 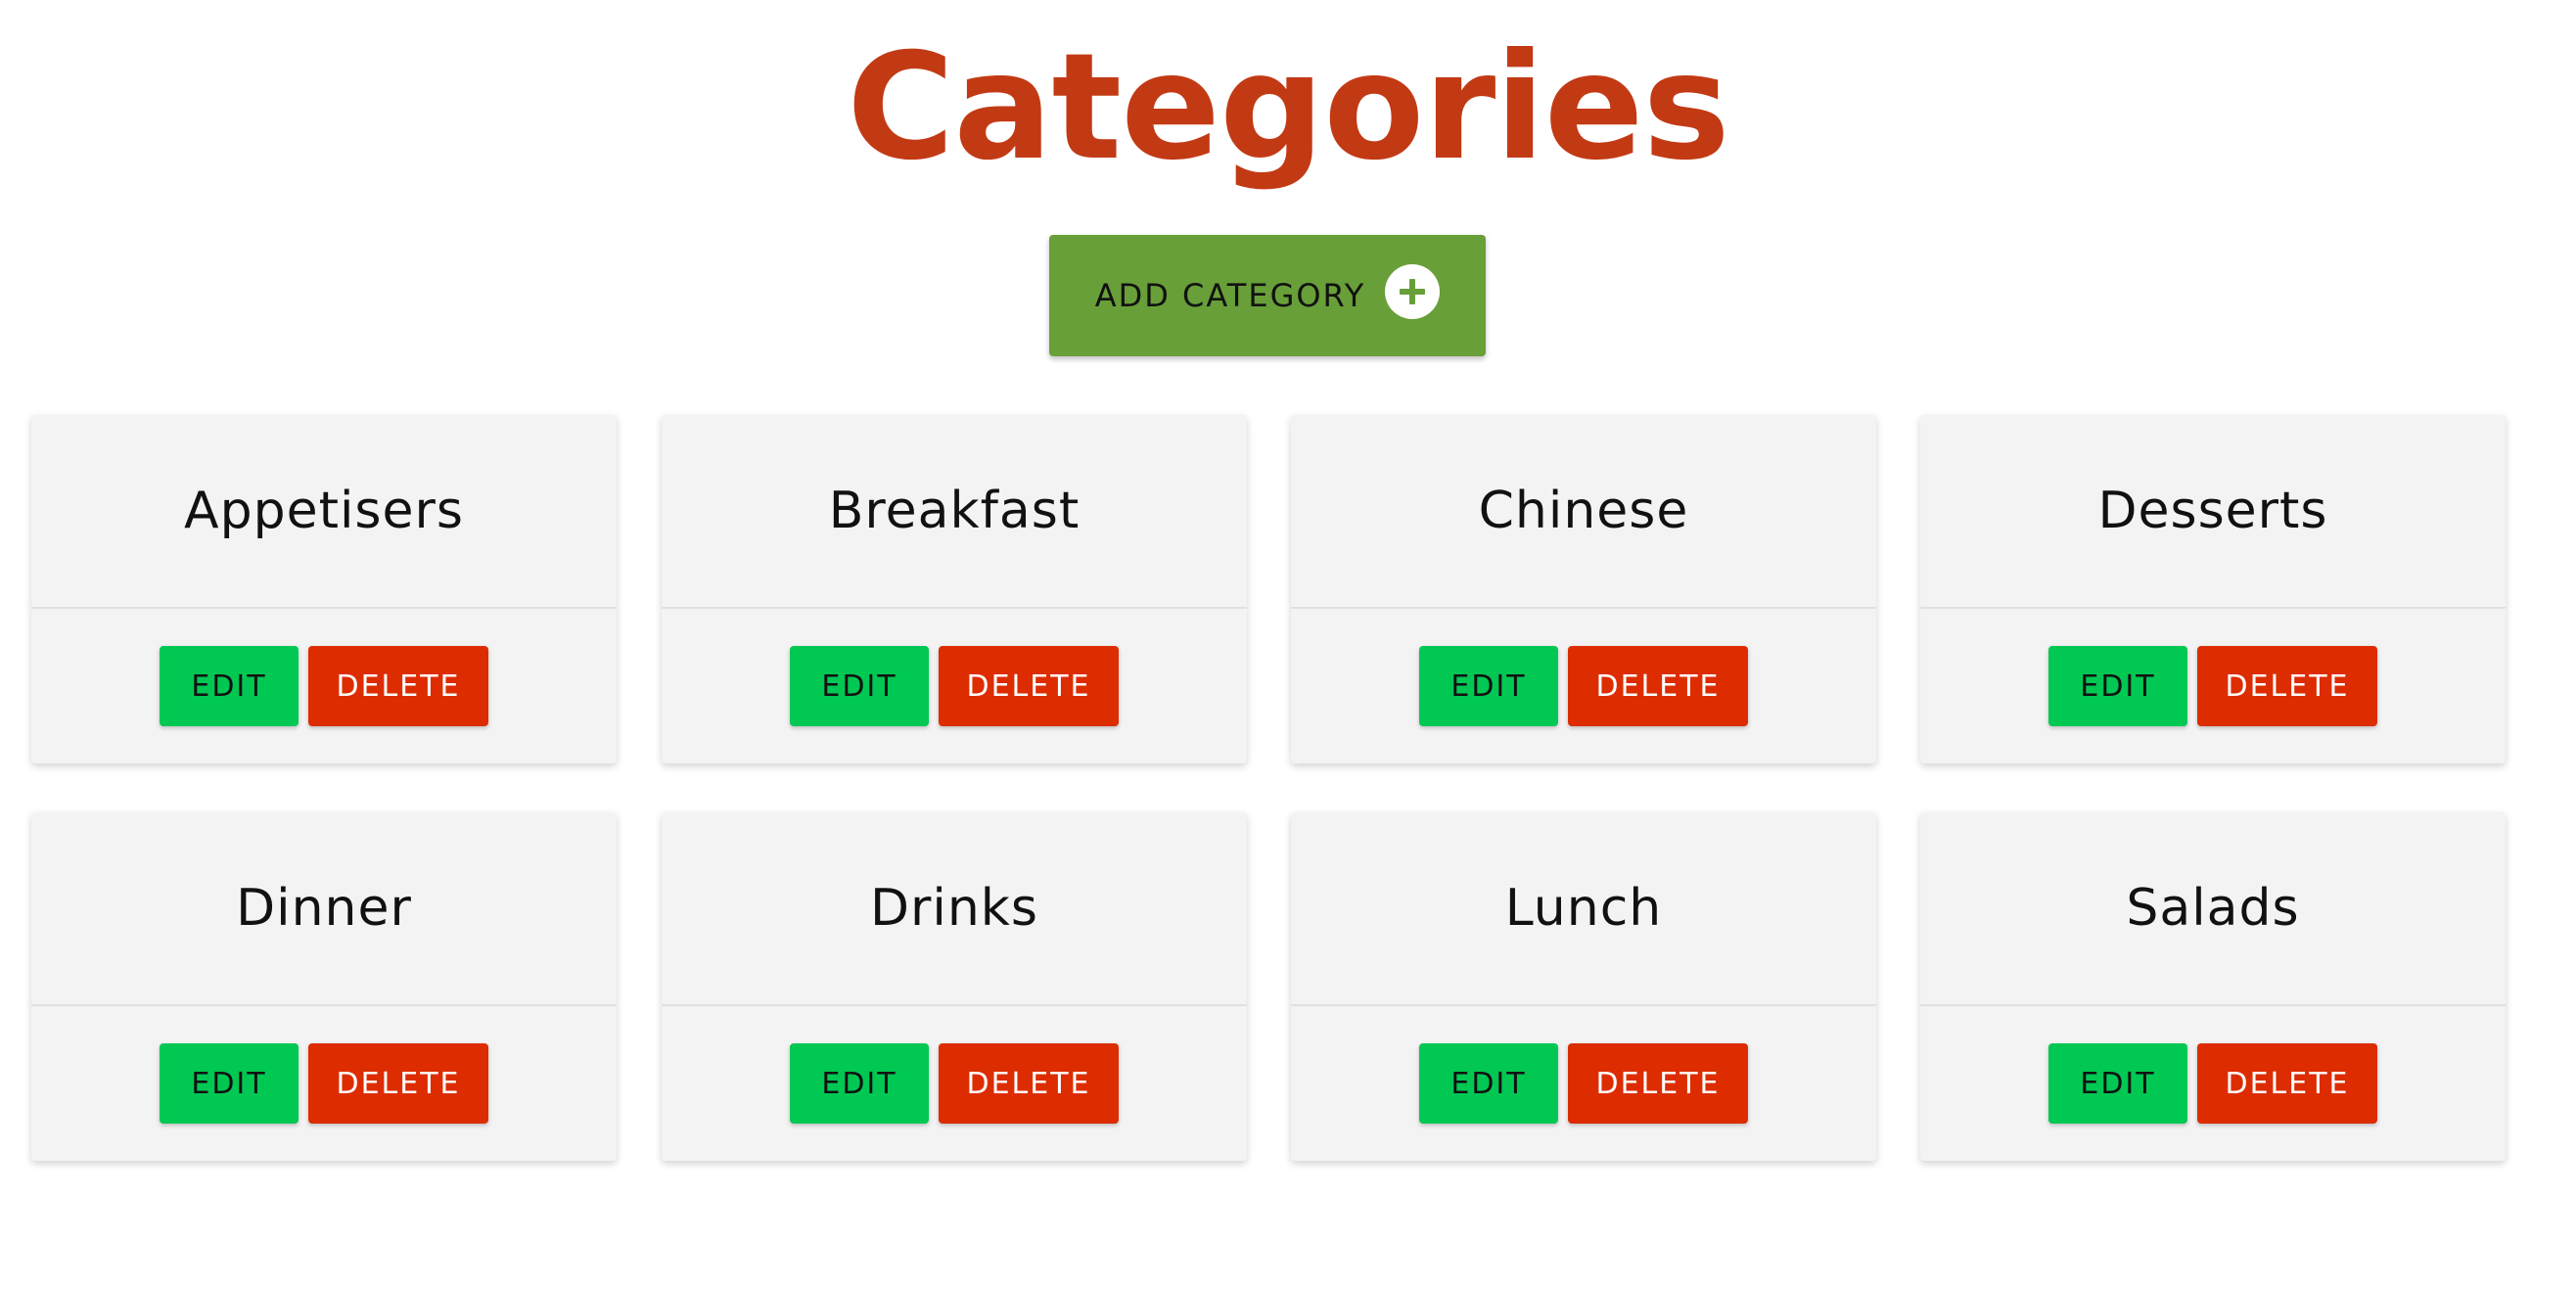 What do you see at coordinates (955, 589) in the screenshot?
I see `category-card-breakfast: Breakfast EDIT DELETE` at bounding box center [955, 589].